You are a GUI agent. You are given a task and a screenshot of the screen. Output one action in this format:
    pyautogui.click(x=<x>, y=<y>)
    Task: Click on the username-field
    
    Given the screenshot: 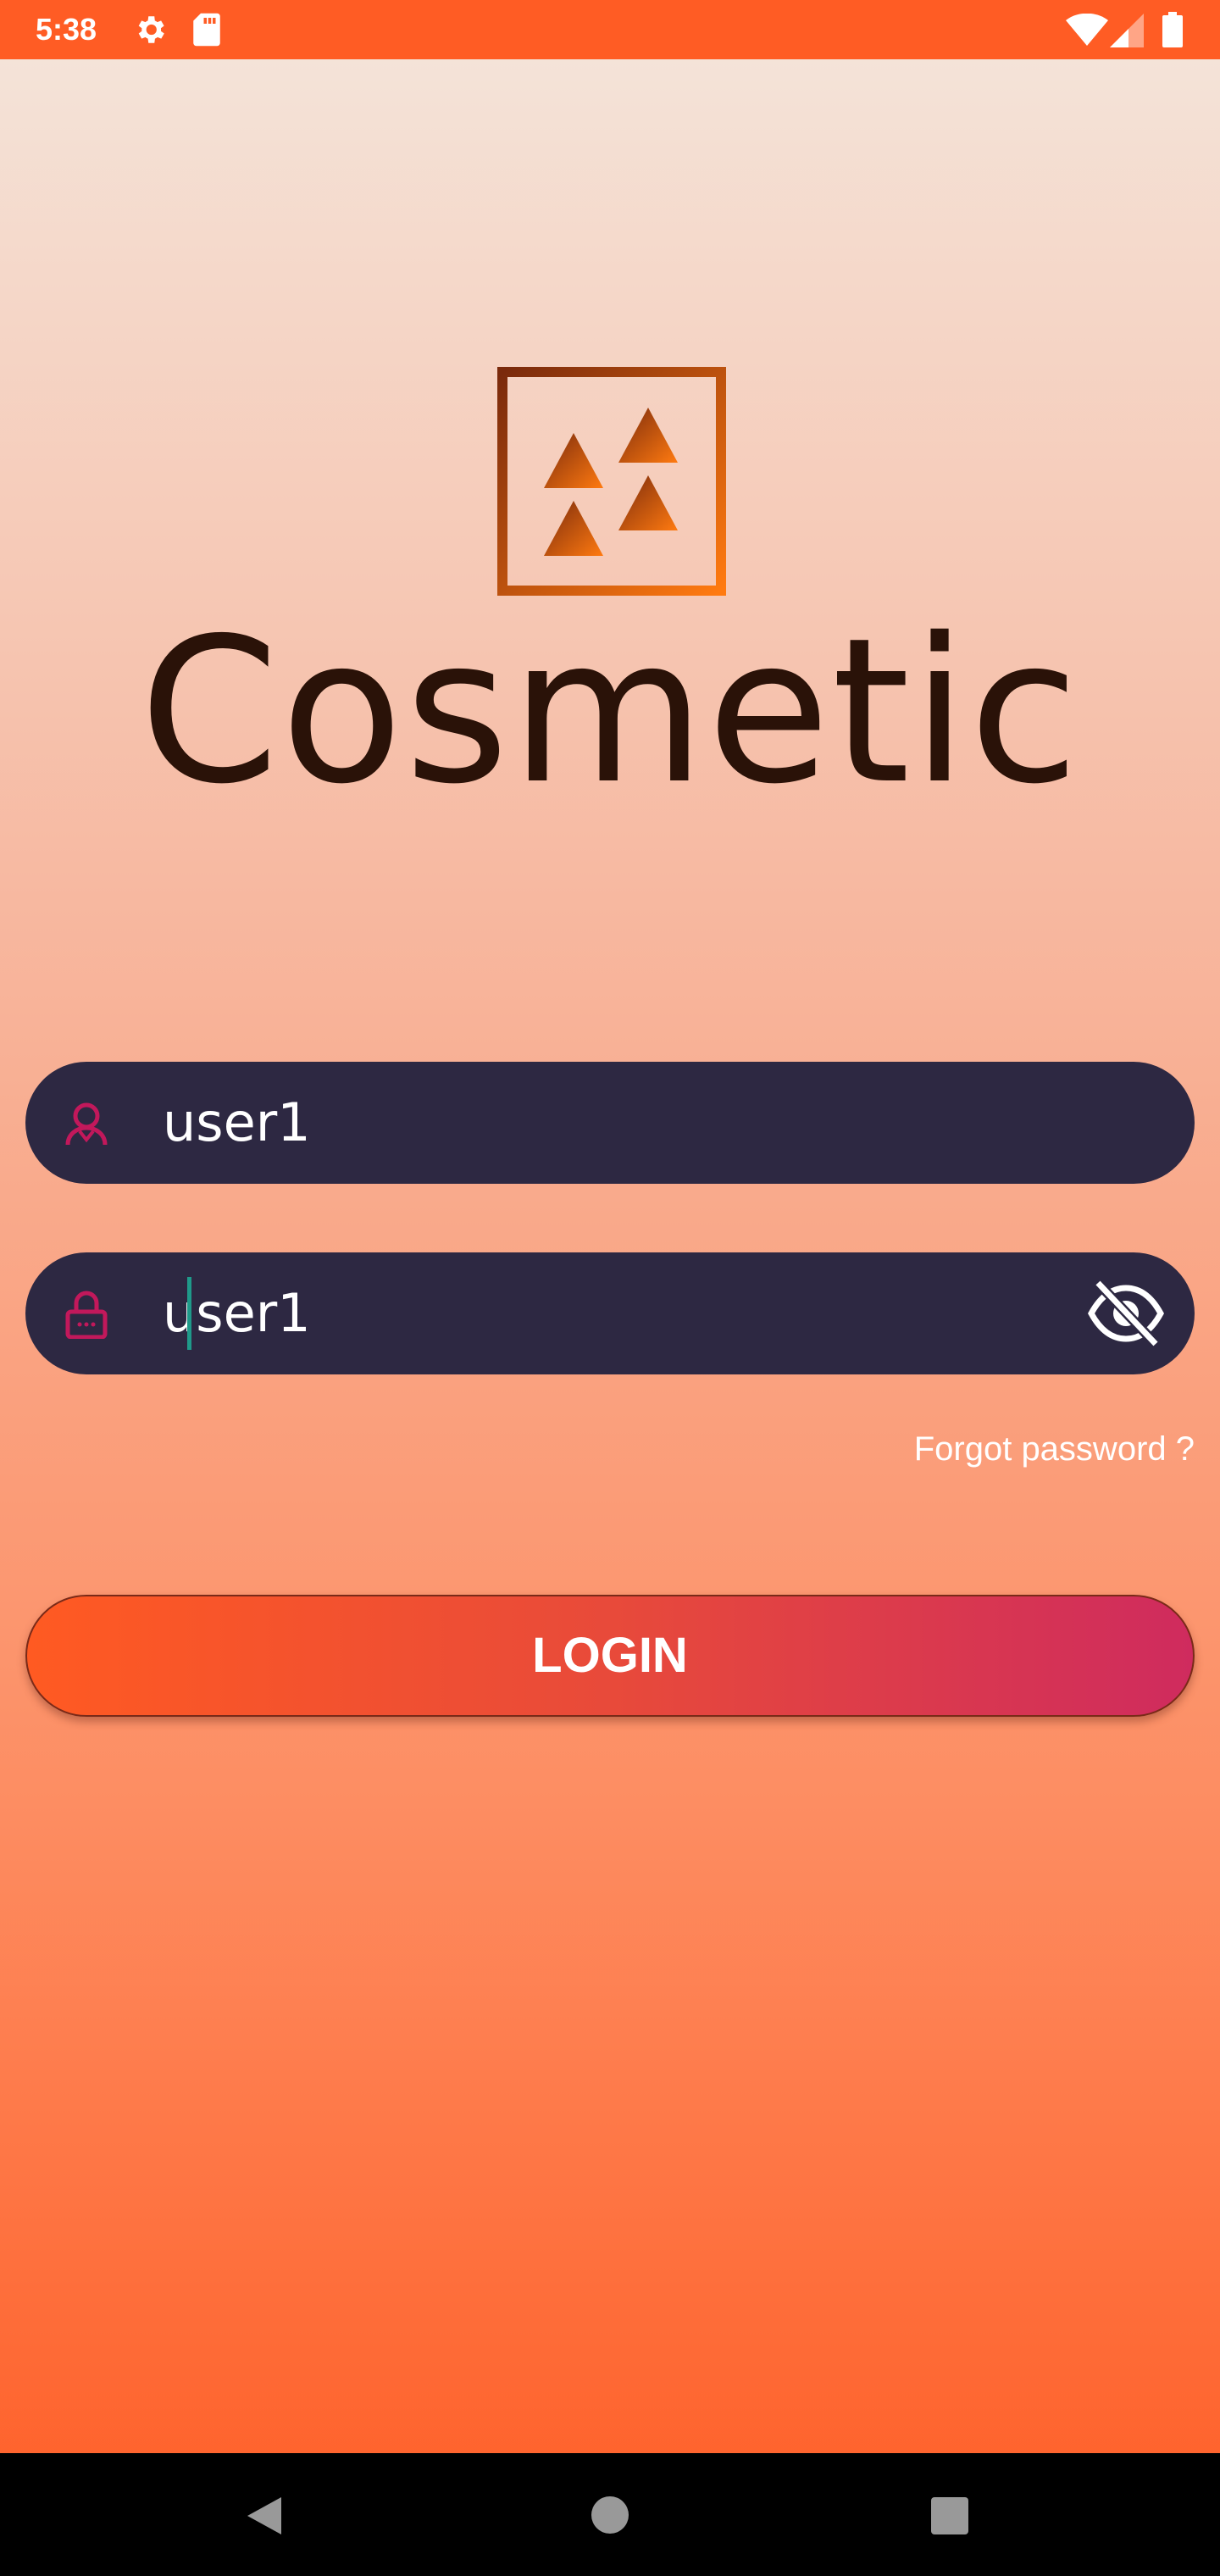 What is the action you would take?
    pyautogui.click(x=610, y=1123)
    